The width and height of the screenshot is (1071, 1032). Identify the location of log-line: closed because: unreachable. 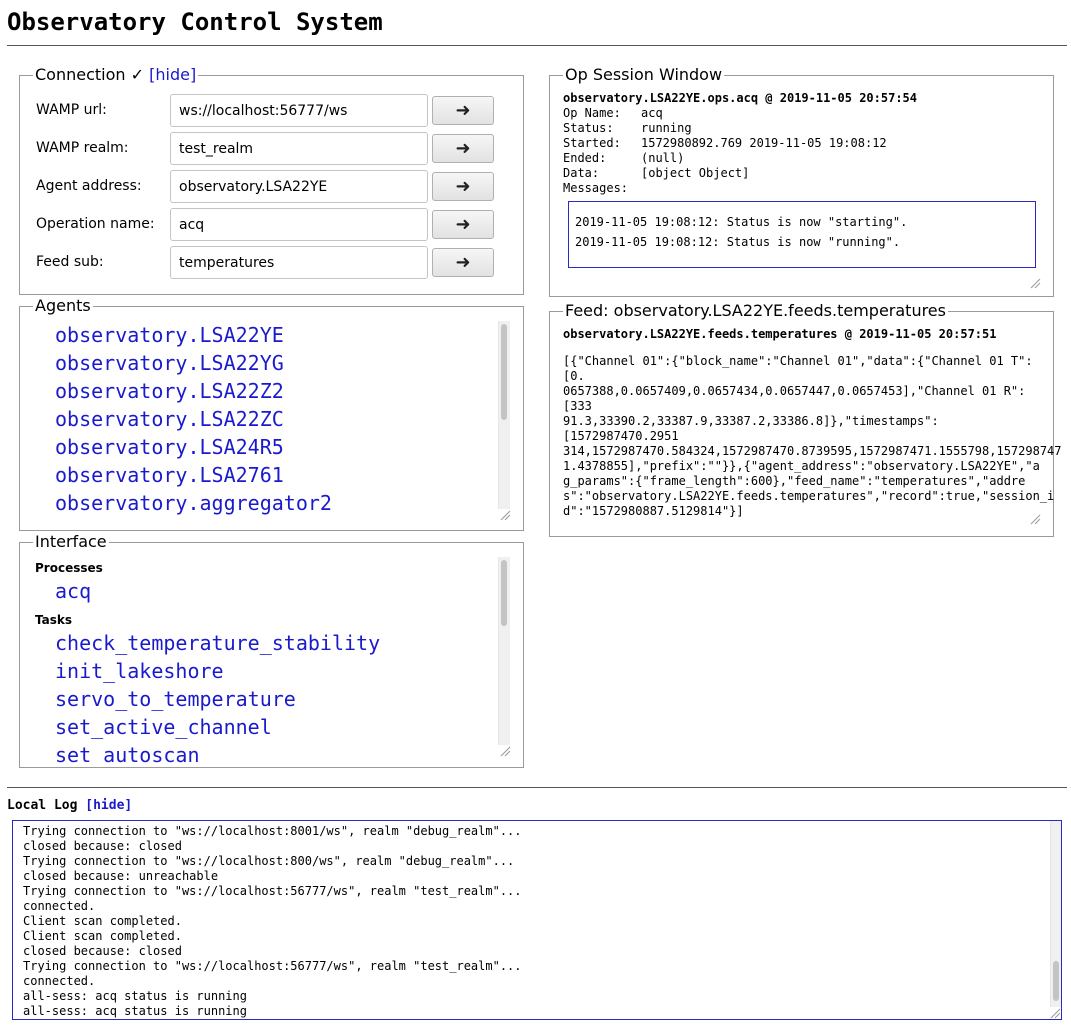
(121, 876).